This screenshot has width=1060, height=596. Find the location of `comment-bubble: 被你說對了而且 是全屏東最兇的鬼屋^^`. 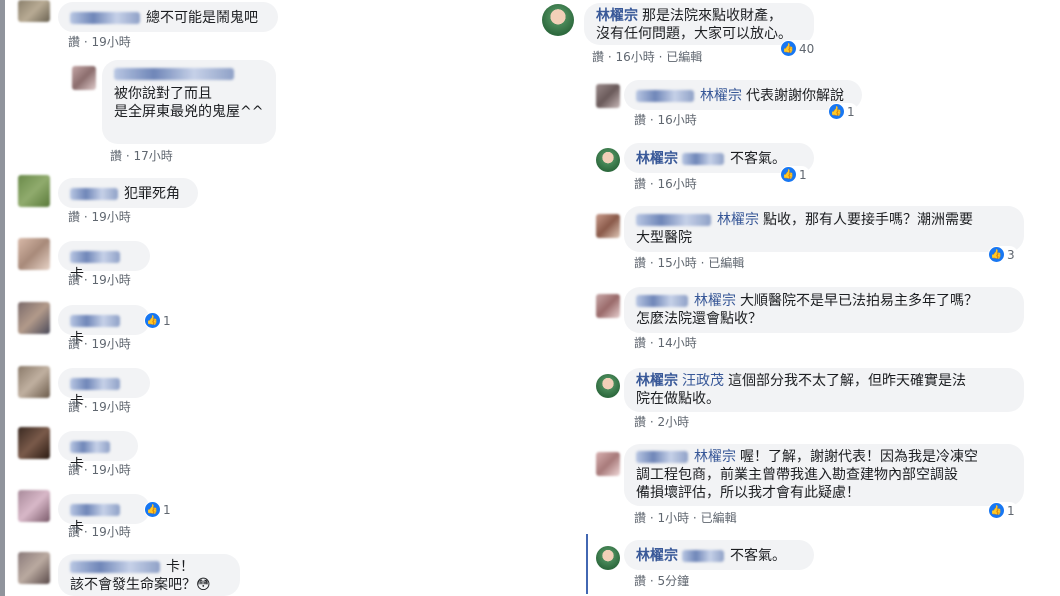

comment-bubble: 被你說對了而且 是全屏東最兇的鬼屋^^ is located at coordinates (189, 102).